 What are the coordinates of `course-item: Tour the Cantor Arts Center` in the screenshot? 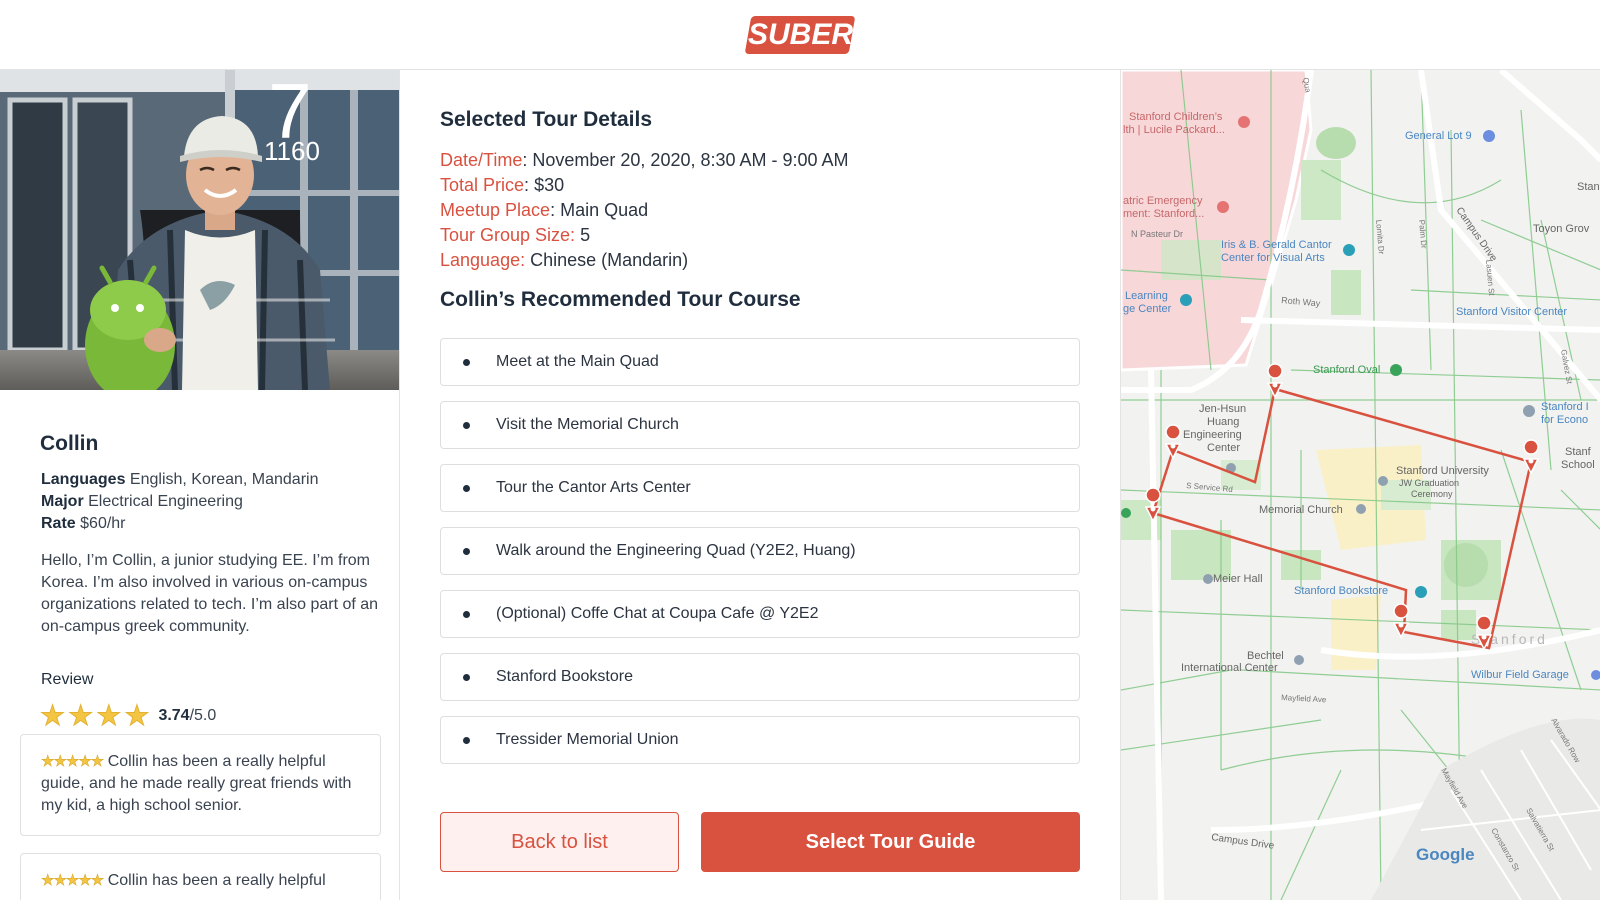 It's located at (760, 488).